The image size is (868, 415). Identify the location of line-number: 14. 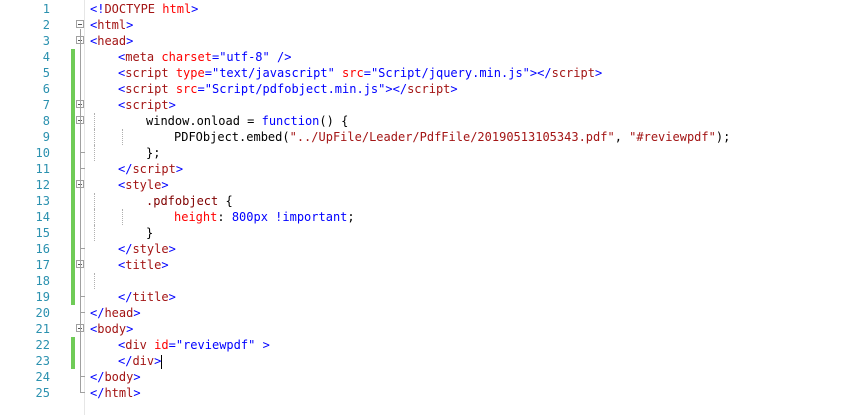
(42, 217).